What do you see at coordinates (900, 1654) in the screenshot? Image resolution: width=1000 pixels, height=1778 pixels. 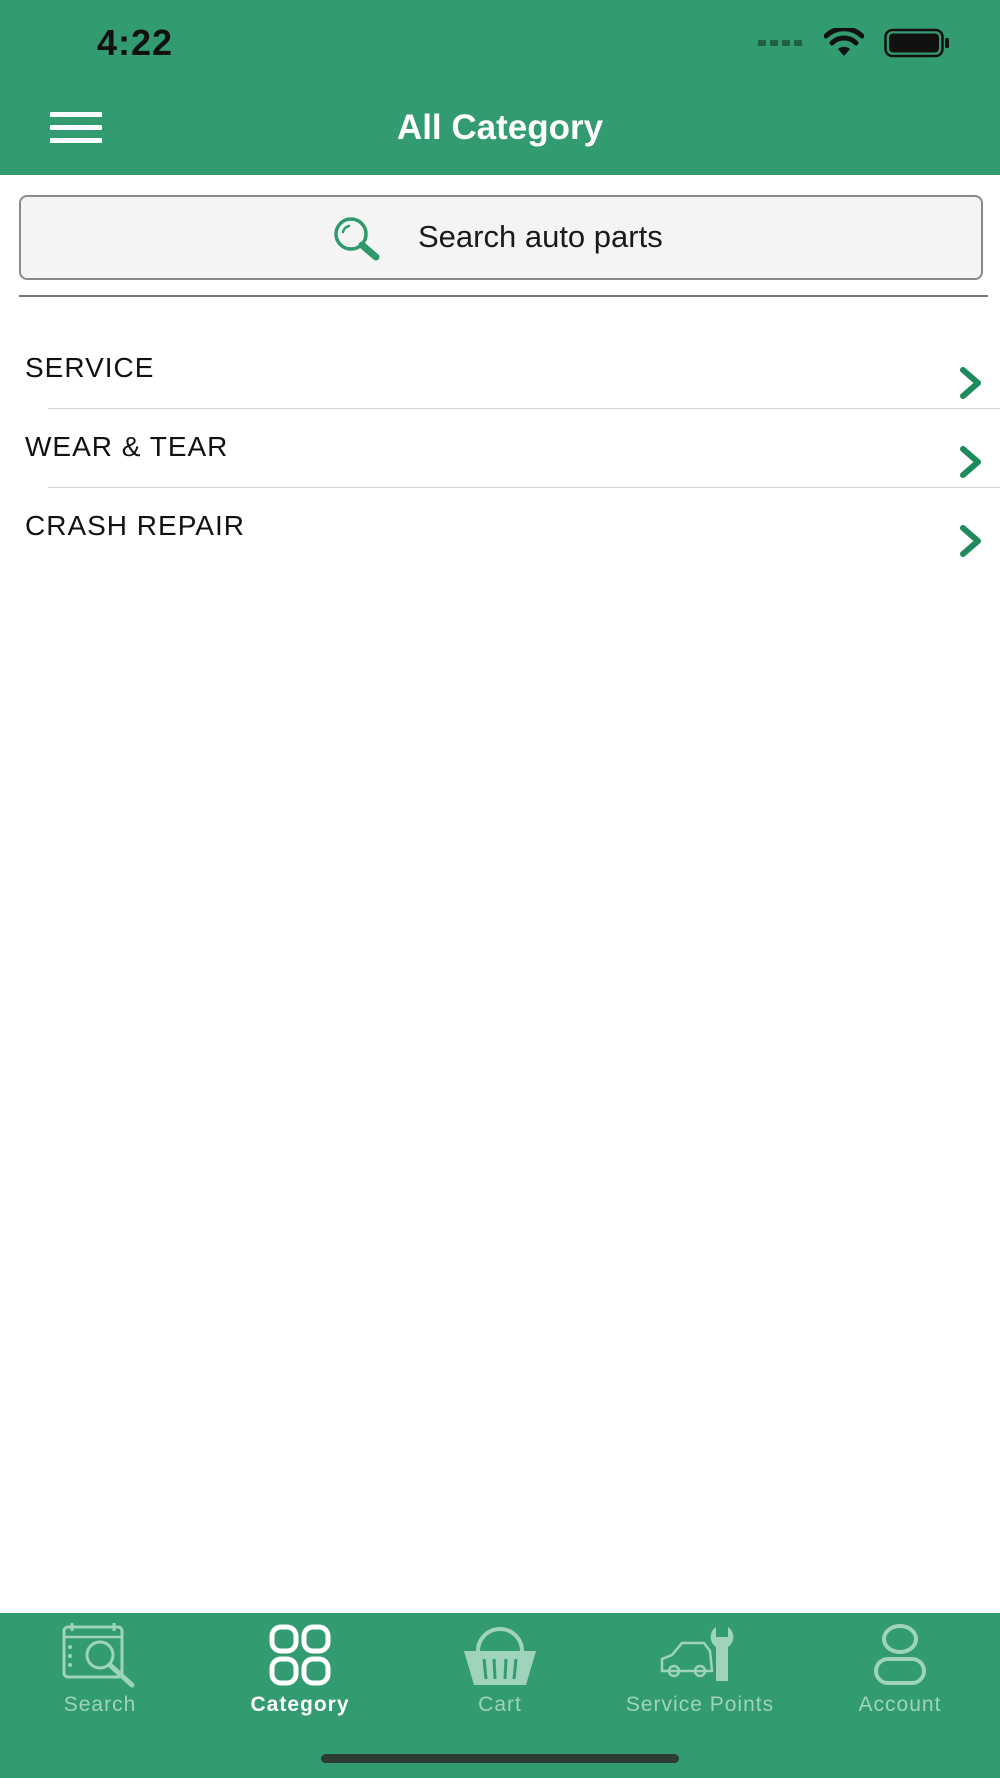 I see `account-icon` at bounding box center [900, 1654].